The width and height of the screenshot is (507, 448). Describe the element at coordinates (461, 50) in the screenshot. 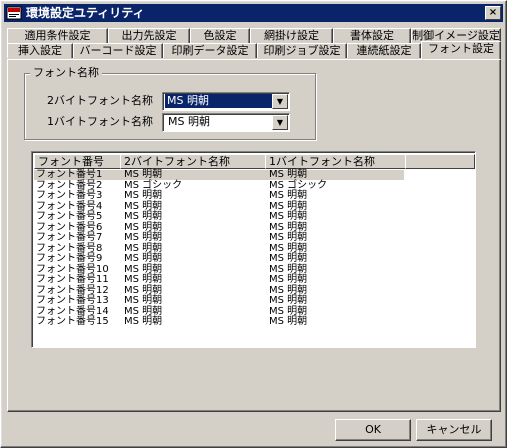

I see `tab-tabs_front-5: フォント設定` at that location.